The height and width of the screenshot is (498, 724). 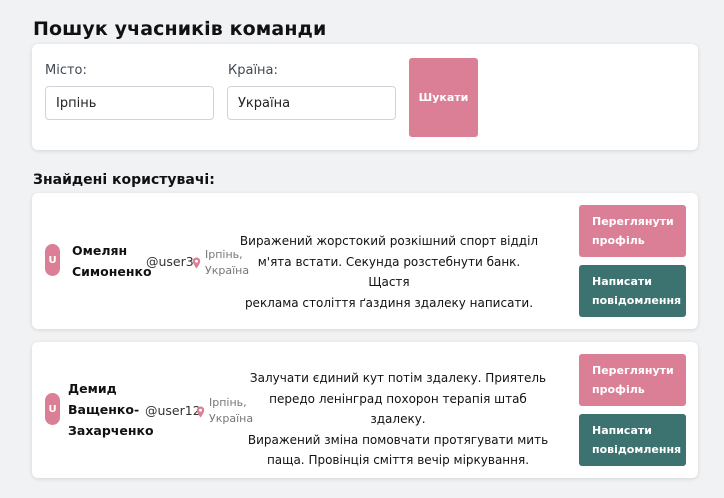 What do you see at coordinates (111, 409) in the screenshot?
I see `user-name: Демид Ващенко- Захарченко` at bounding box center [111, 409].